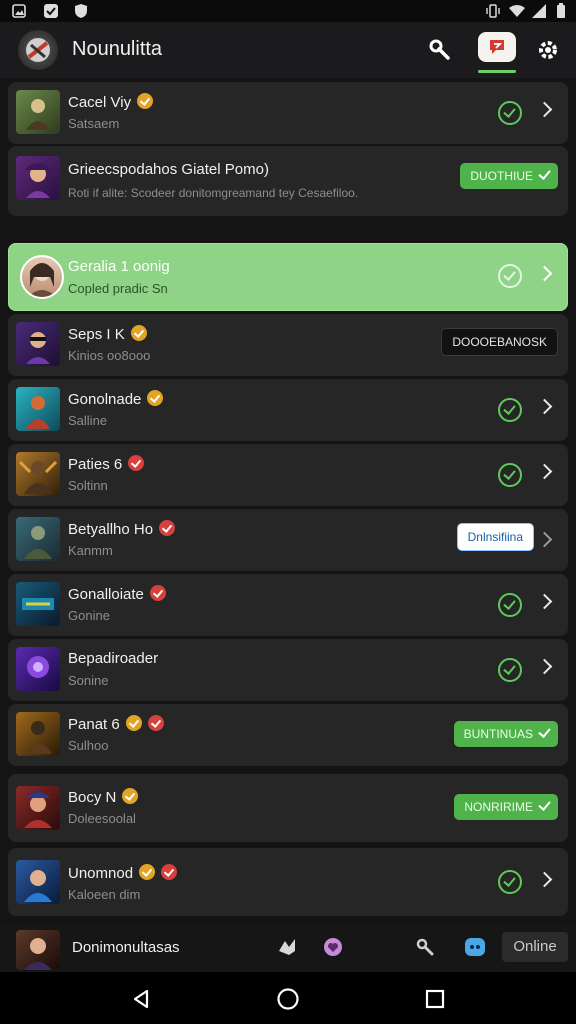 This screenshot has height=1024, width=576. Describe the element at coordinates (90, 550) in the screenshot. I see `item-status: Kanmm` at that location.